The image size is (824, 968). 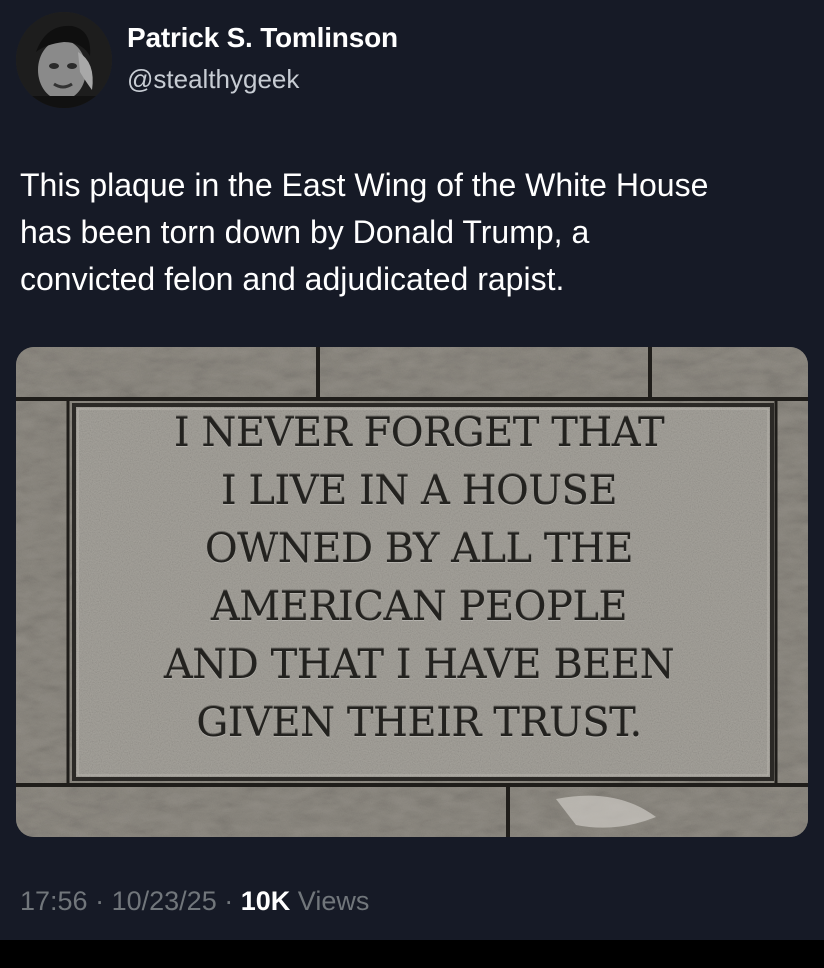 What do you see at coordinates (419, 491) in the screenshot?
I see `plaque-line: I LIVE IN A HOUSE` at bounding box center [419, 491].